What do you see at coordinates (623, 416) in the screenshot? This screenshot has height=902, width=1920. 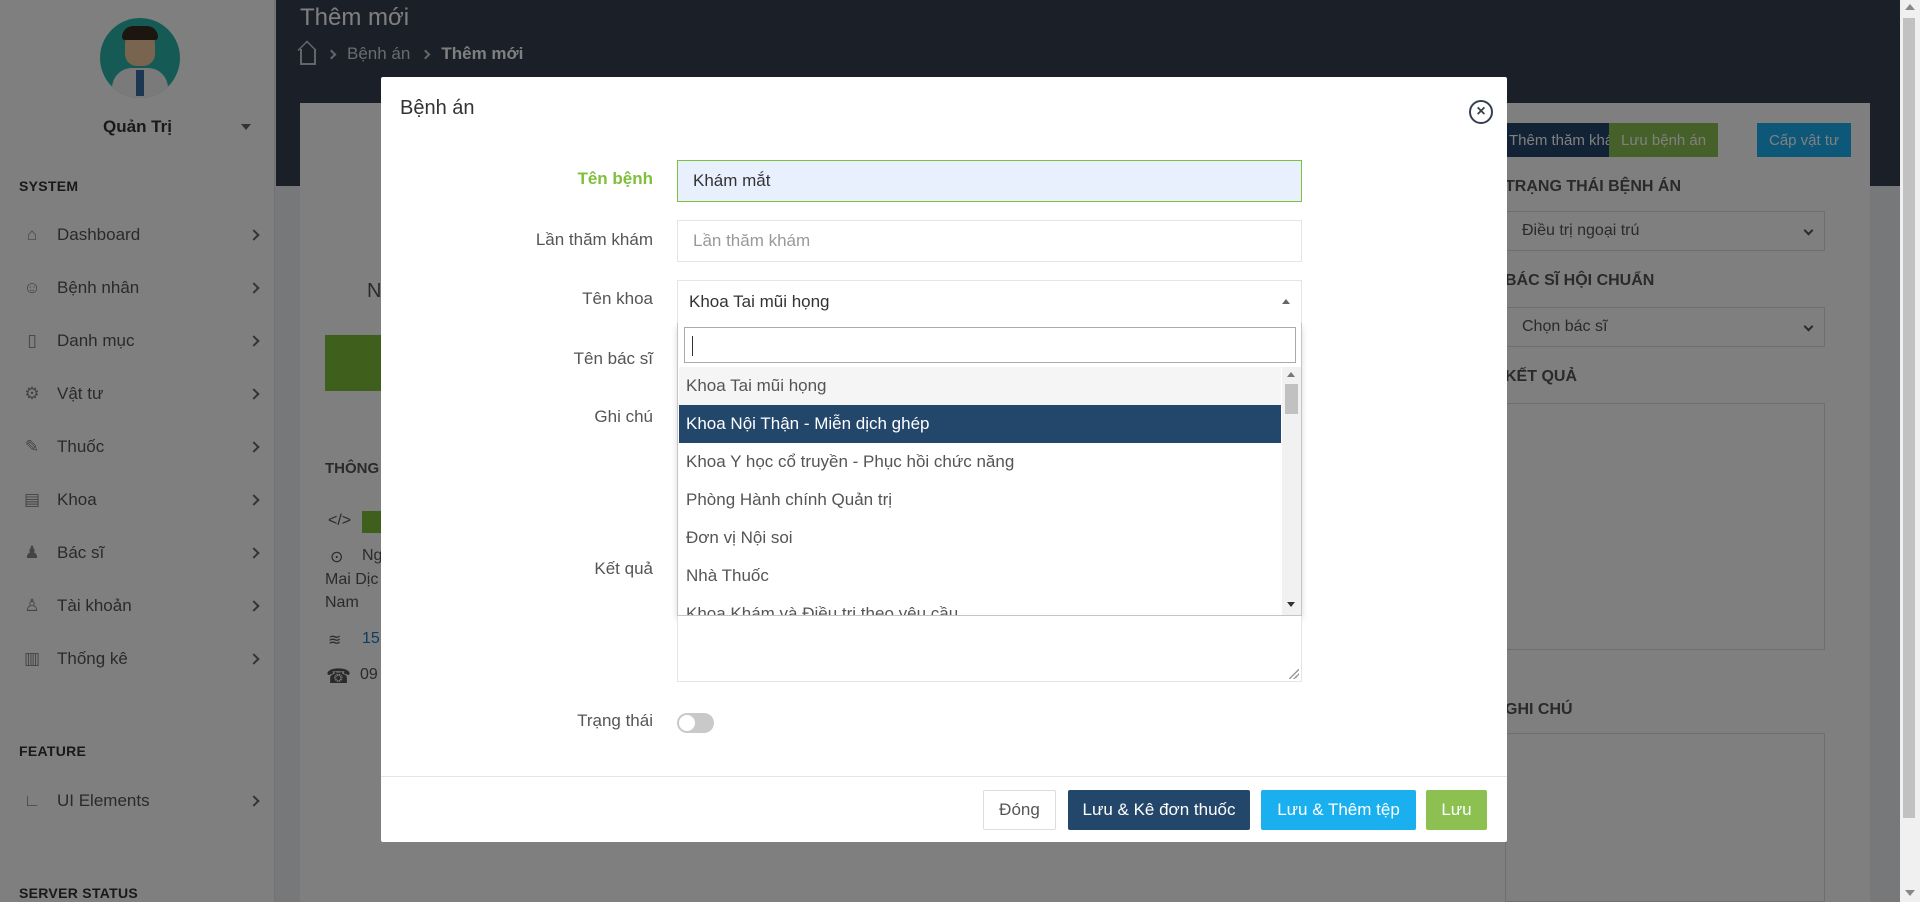 I see `note-field-label: Ghi chú` at bounding box center [623, 416].